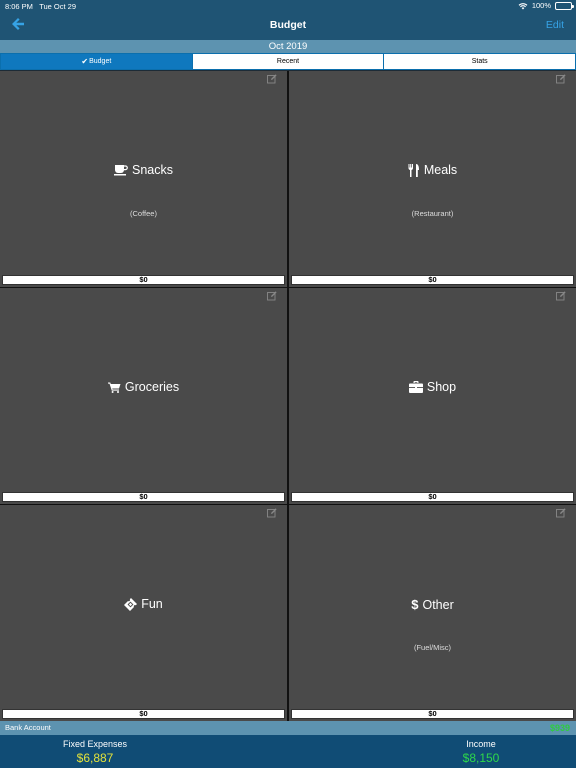  What do you see at coordinates (288, 728) in the screenshot?
I see `bank-account-bar: Bank Account $939` at bounding box center [288, 728].